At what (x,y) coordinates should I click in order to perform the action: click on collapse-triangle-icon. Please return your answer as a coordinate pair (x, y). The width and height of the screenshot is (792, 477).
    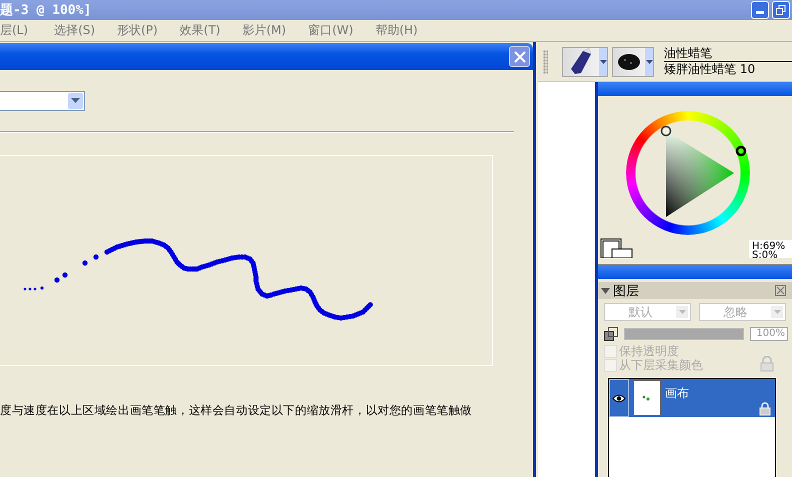
    Looking at the image, I should click on (605, 291).